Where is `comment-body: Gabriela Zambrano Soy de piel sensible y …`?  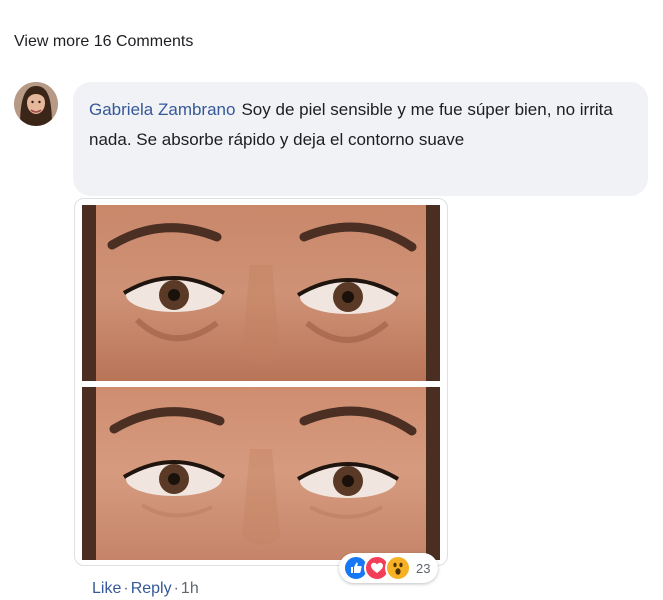 comment-body: Gabriela Zambrano Soy de piel sensible y … is located at coordinates (360, 124).